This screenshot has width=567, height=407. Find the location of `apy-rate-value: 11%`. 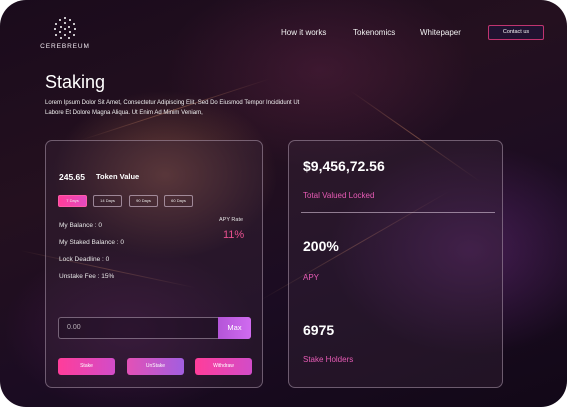

apy-rate-value: 11% is located at coordinates (234, 235).